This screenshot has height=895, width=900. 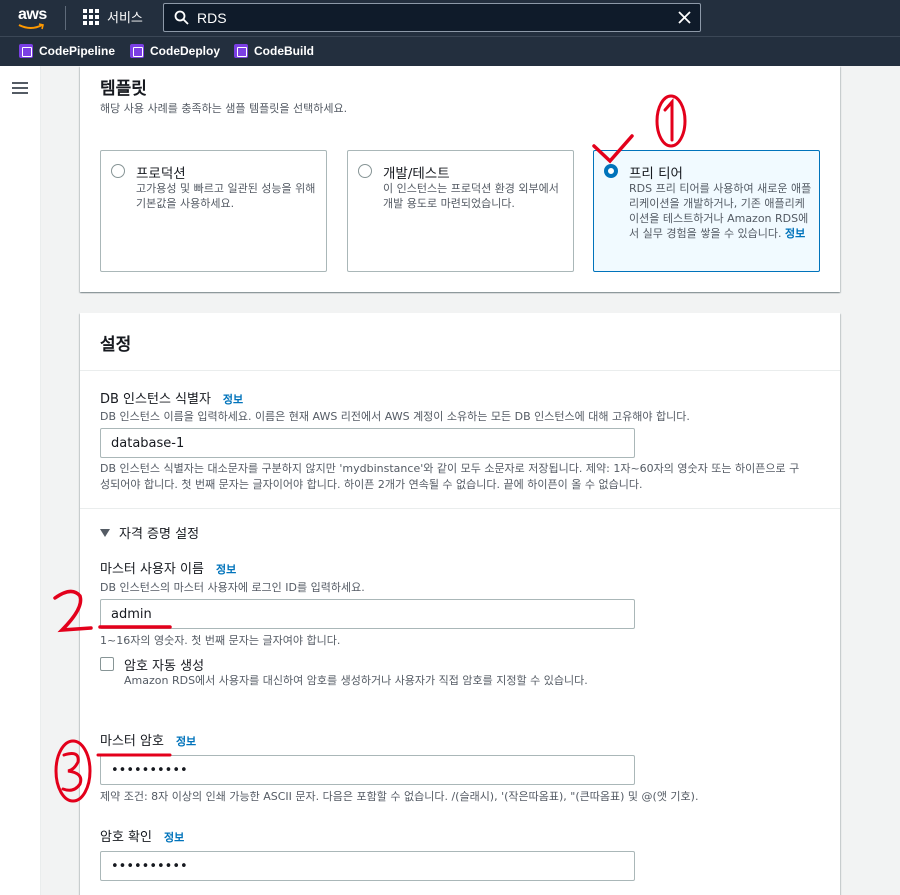 I want to click on master-username-help: 1~16자의 영숫자. 첫 번째 문자는 글자여야 합니다., so click(x=220, y=640).